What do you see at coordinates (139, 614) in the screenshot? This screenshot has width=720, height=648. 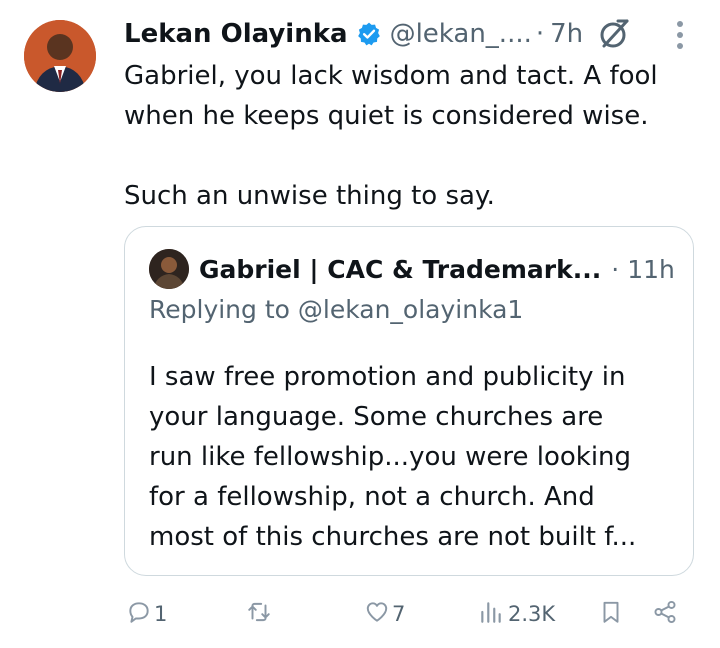 I see `reply-icon` at bounding box center [139, 614].